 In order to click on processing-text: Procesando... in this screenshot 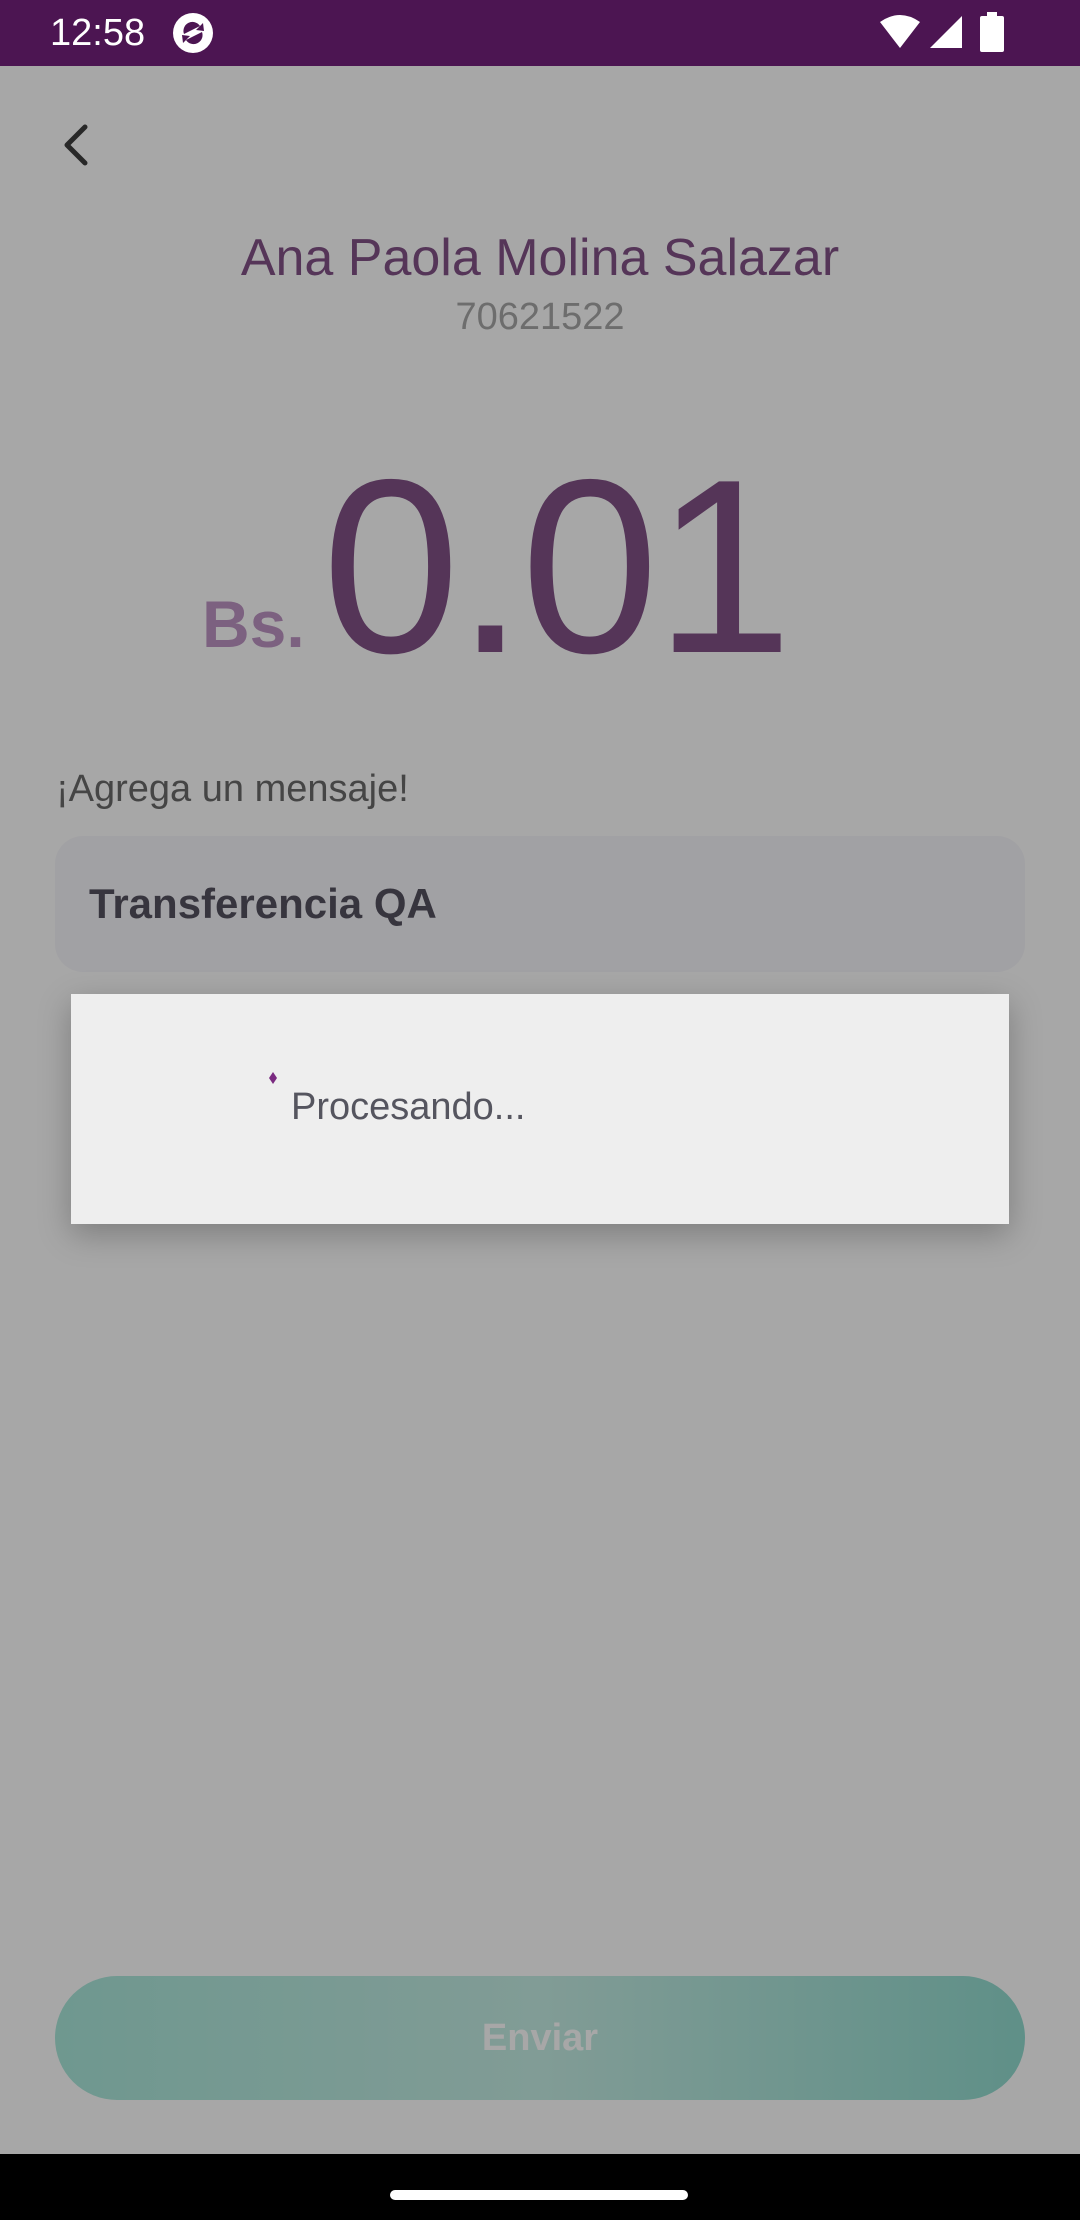, I will do `click(408, 1107)`.